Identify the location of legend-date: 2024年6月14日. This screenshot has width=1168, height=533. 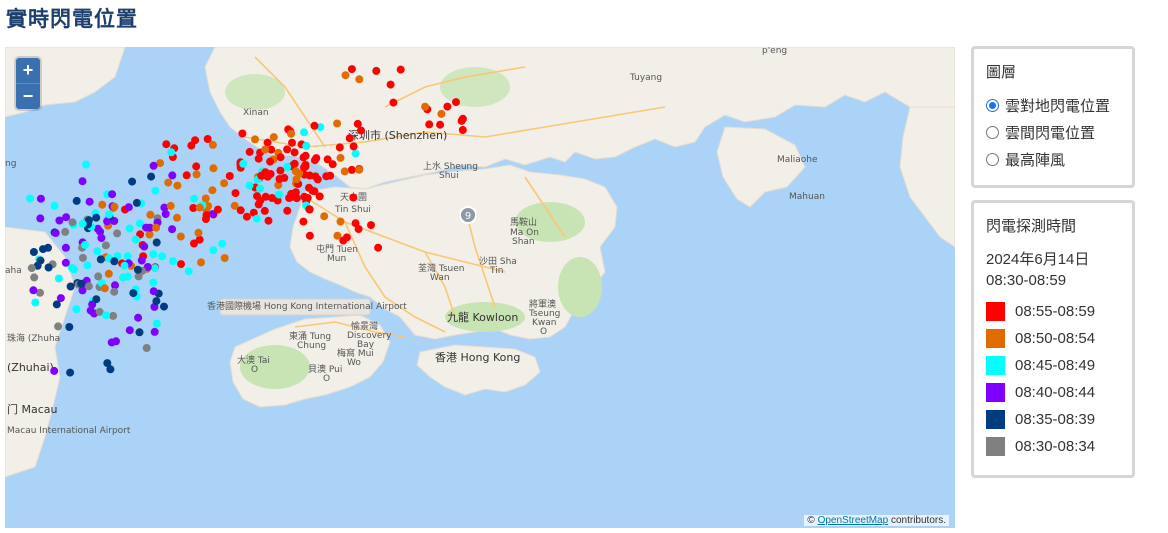
(1038, 259).